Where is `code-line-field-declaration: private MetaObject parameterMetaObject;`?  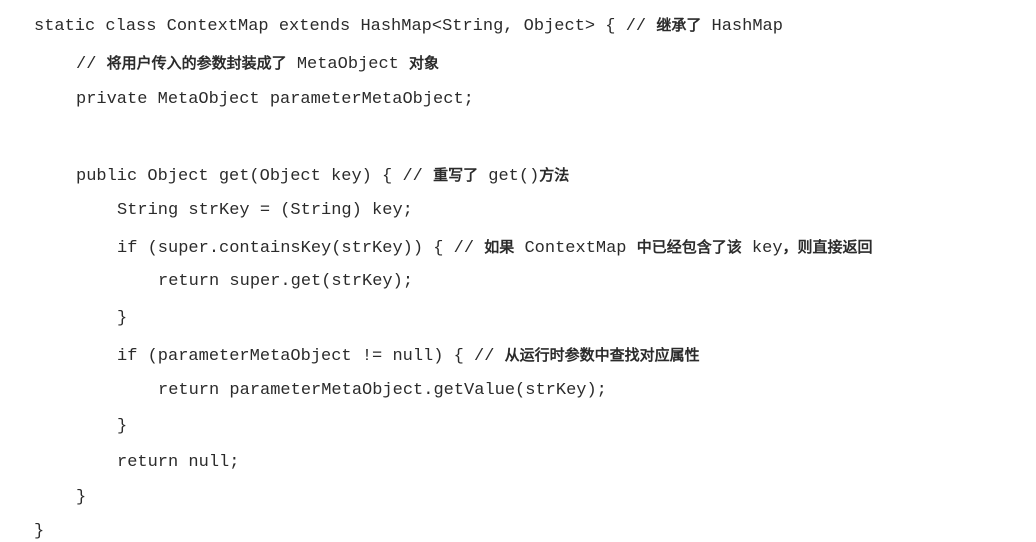 code-line-field-declaration: private MetaObject parameterMetaObject; is located at coordinates (275, 99).